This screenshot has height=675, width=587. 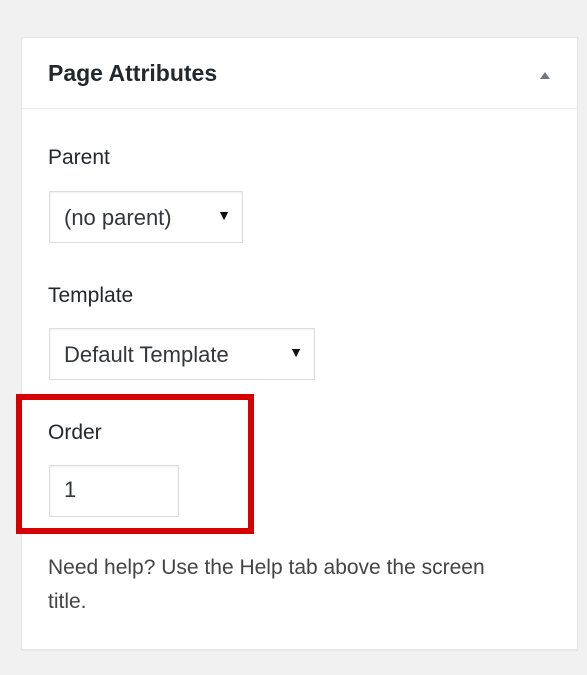 What do you see at coordinates (91, 295) in the screenshot?
I see `template-label: Template` at bounding box center [91, 295].